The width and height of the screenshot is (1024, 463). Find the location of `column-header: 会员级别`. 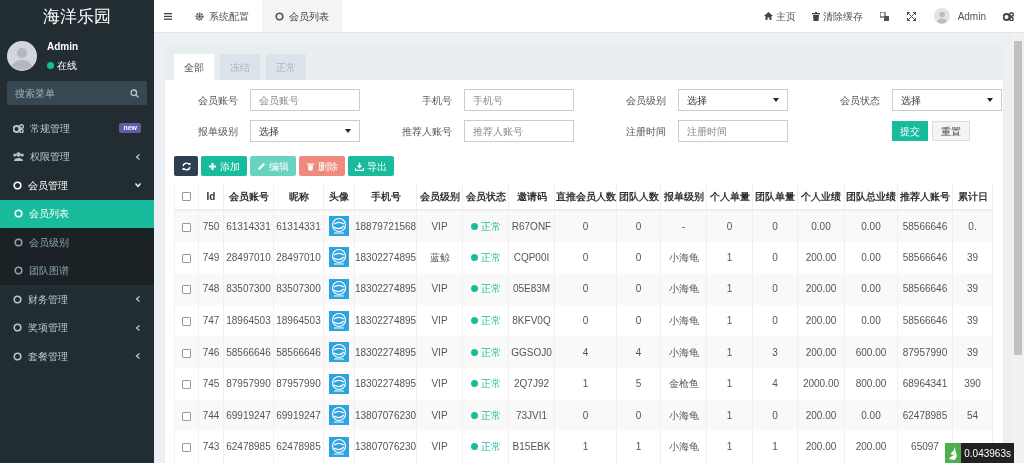

column-header: 会员级别 is located at coordinates (439, 196).